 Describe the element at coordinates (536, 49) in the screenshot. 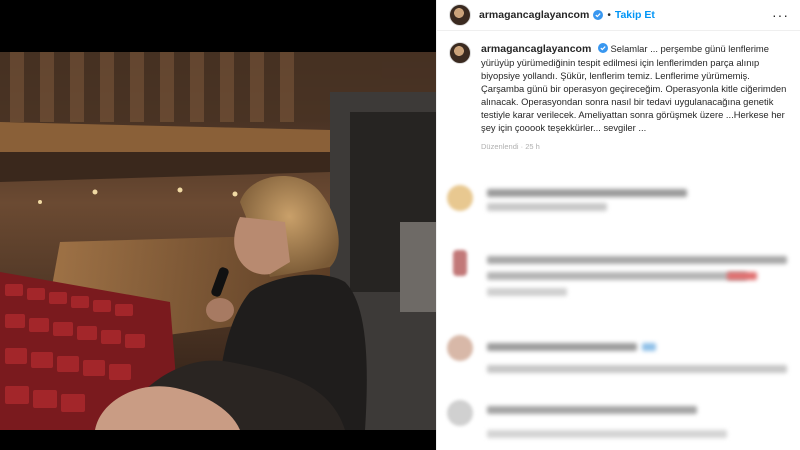

I see `caption-username: armagancaglayancom` at that location.